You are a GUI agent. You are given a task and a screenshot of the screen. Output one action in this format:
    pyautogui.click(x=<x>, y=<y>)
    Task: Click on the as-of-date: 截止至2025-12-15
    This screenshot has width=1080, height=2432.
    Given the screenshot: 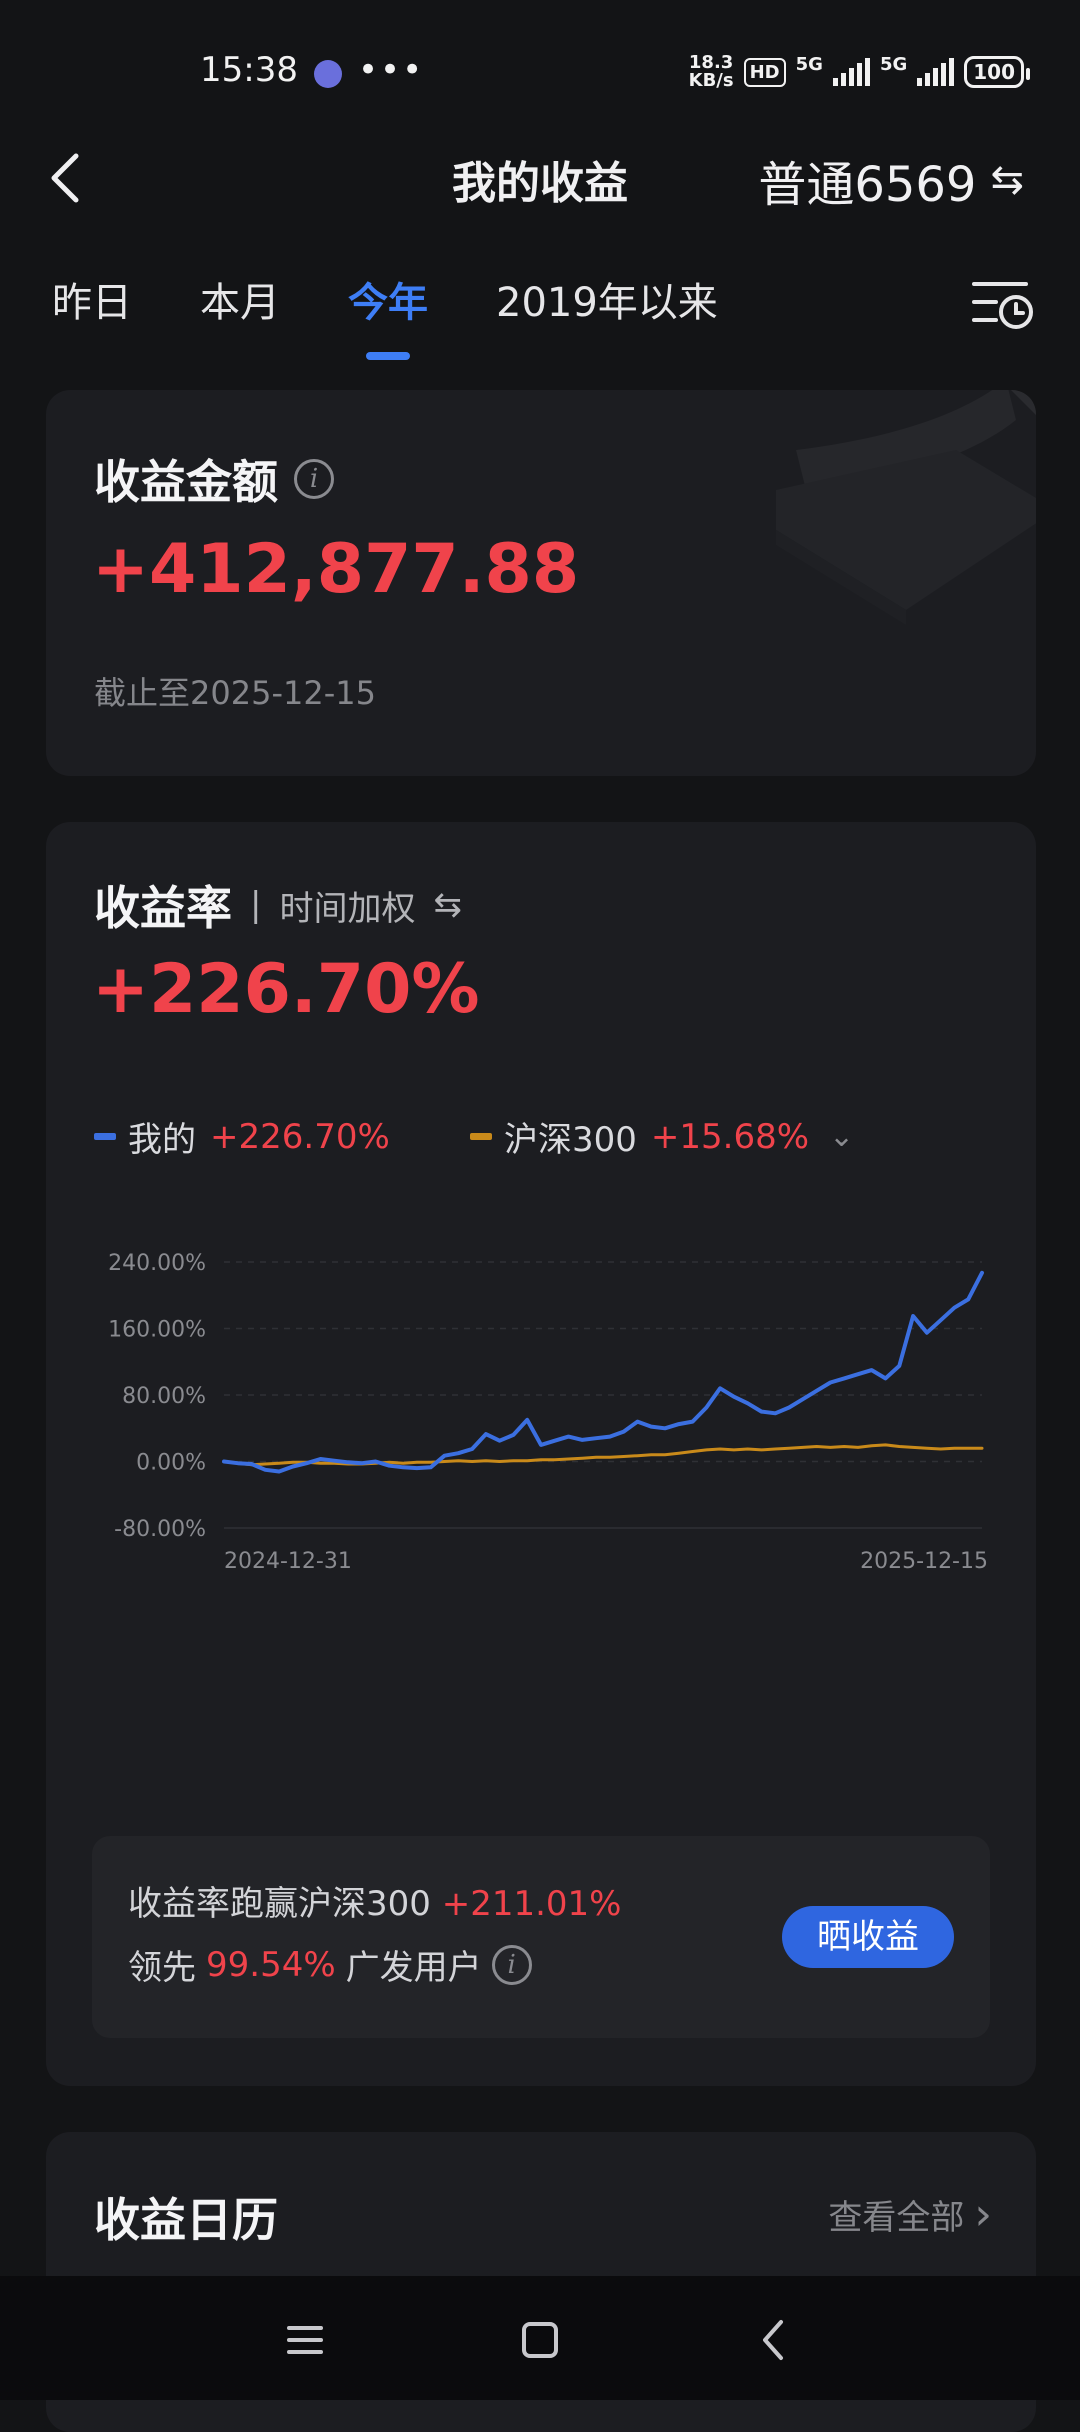 What is the action you would take?
    pyautogui.click(x=235, y=693)
    